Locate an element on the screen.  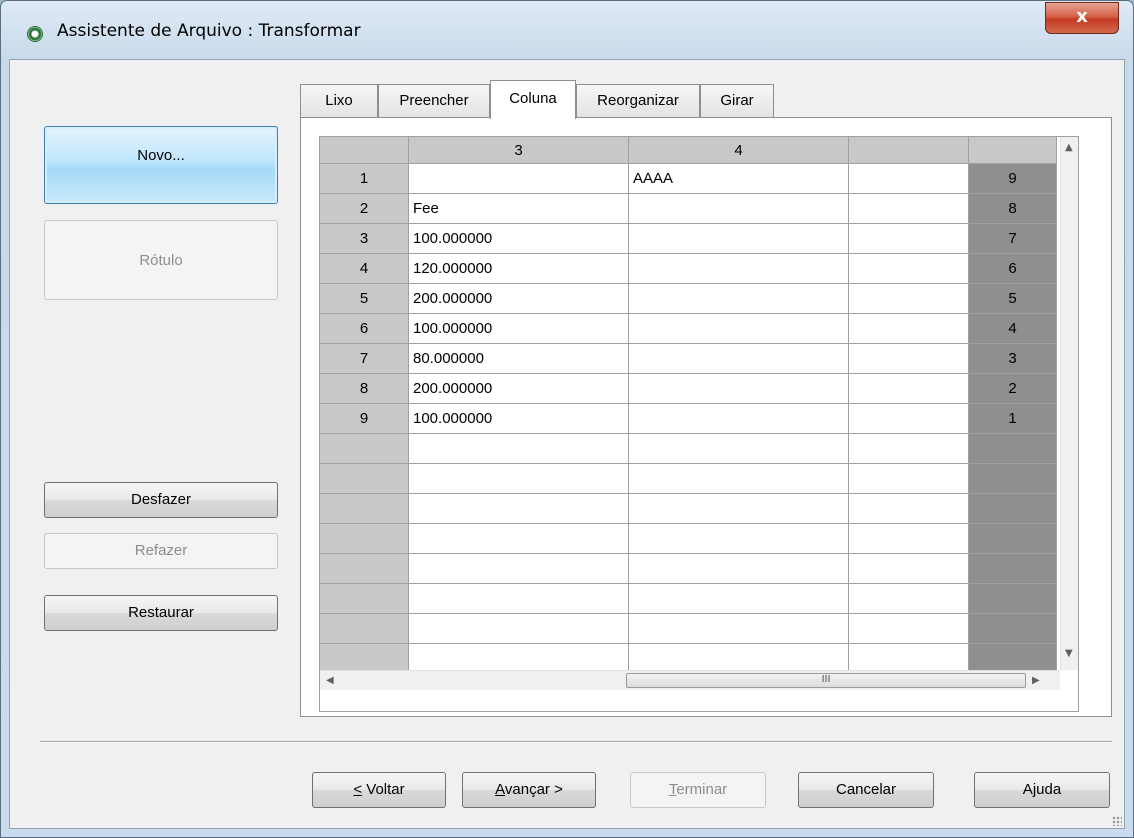
row-header: 2 is located at coordinates (364, 209).